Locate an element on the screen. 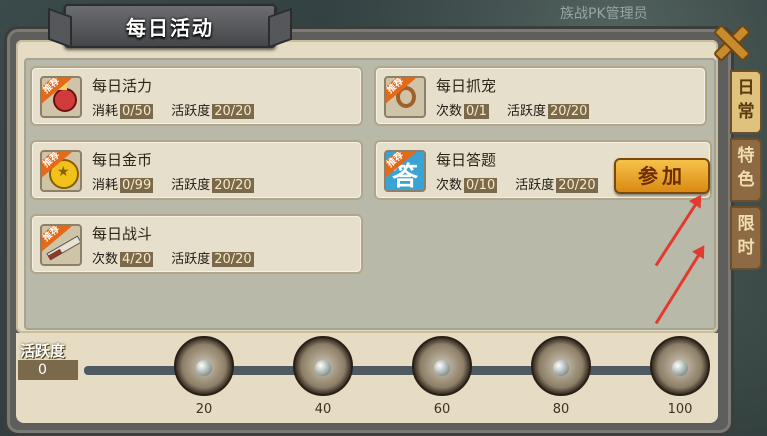  window-title: 每日活动 is located at coordinates (170, 28).